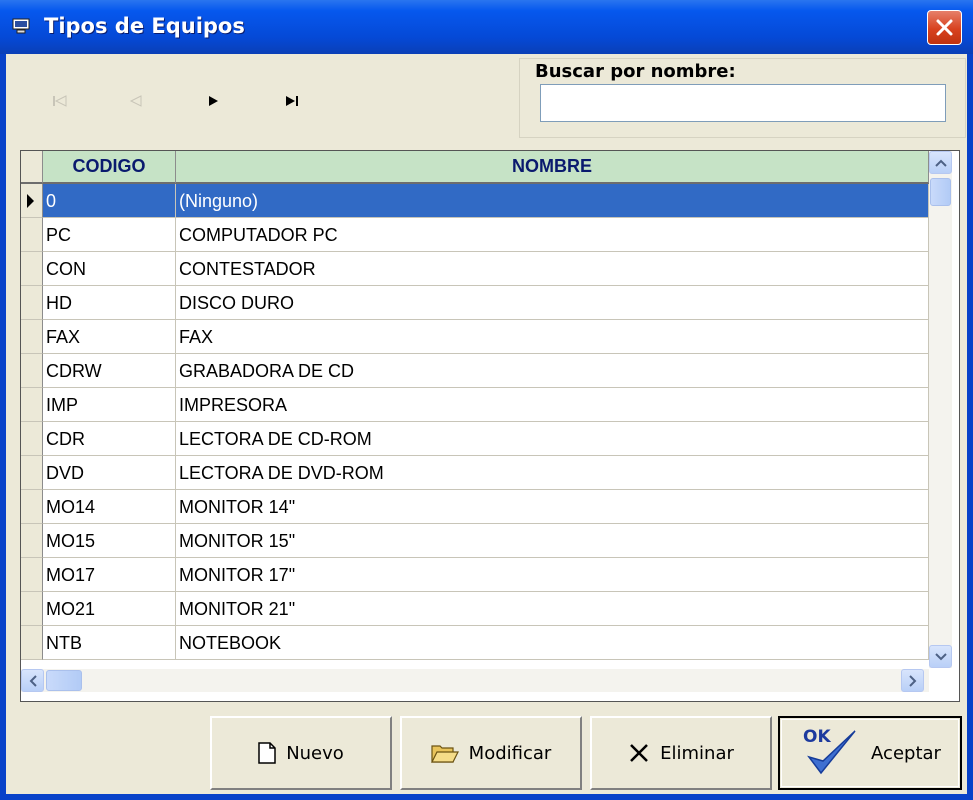 The height and width of the screenshot is (800, 973). I want to click on previous-record-button, so click(136, 101).